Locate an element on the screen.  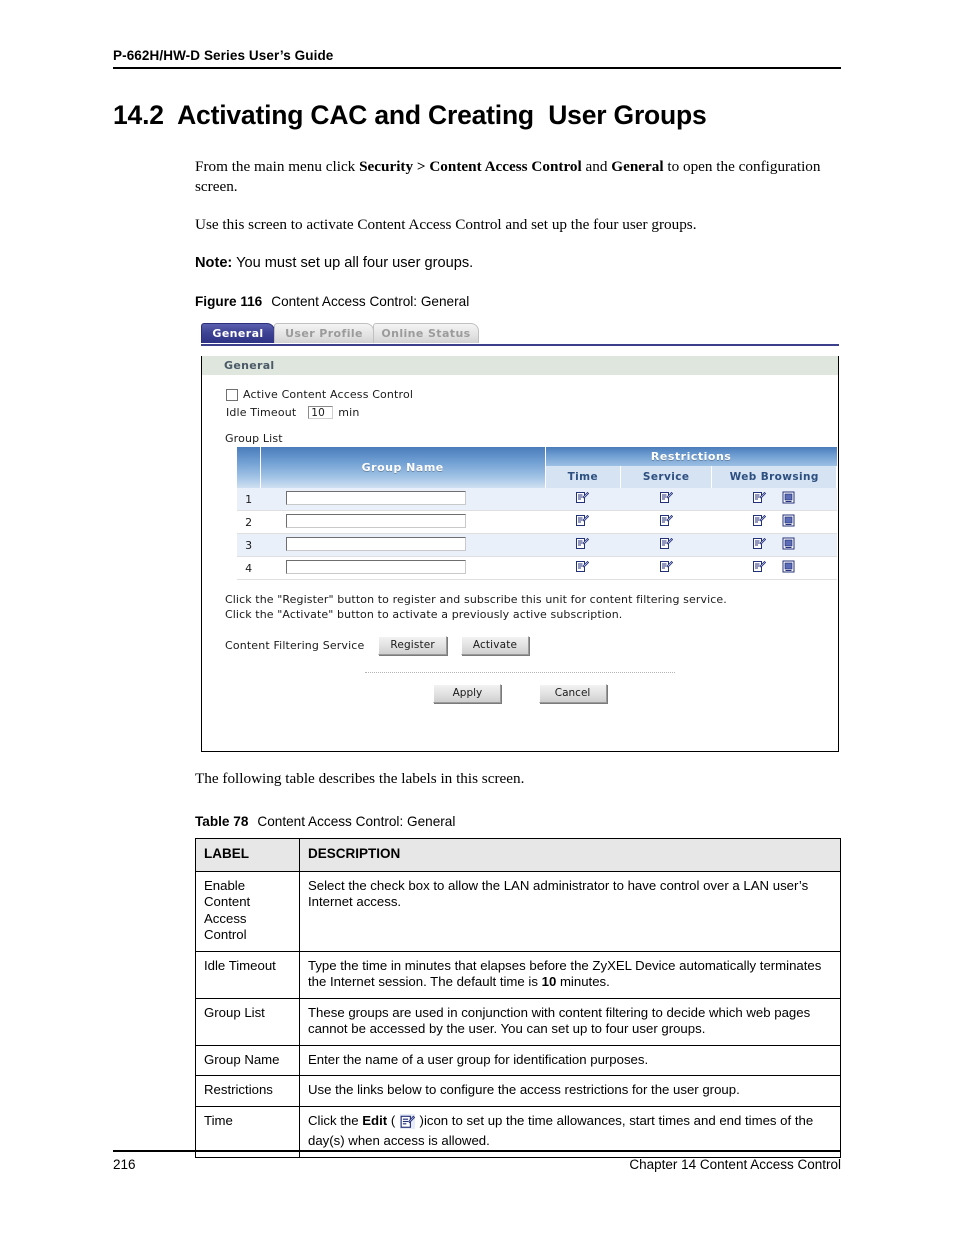
header-web-browsing: Web Browsing is located at coordinates (774, 477).